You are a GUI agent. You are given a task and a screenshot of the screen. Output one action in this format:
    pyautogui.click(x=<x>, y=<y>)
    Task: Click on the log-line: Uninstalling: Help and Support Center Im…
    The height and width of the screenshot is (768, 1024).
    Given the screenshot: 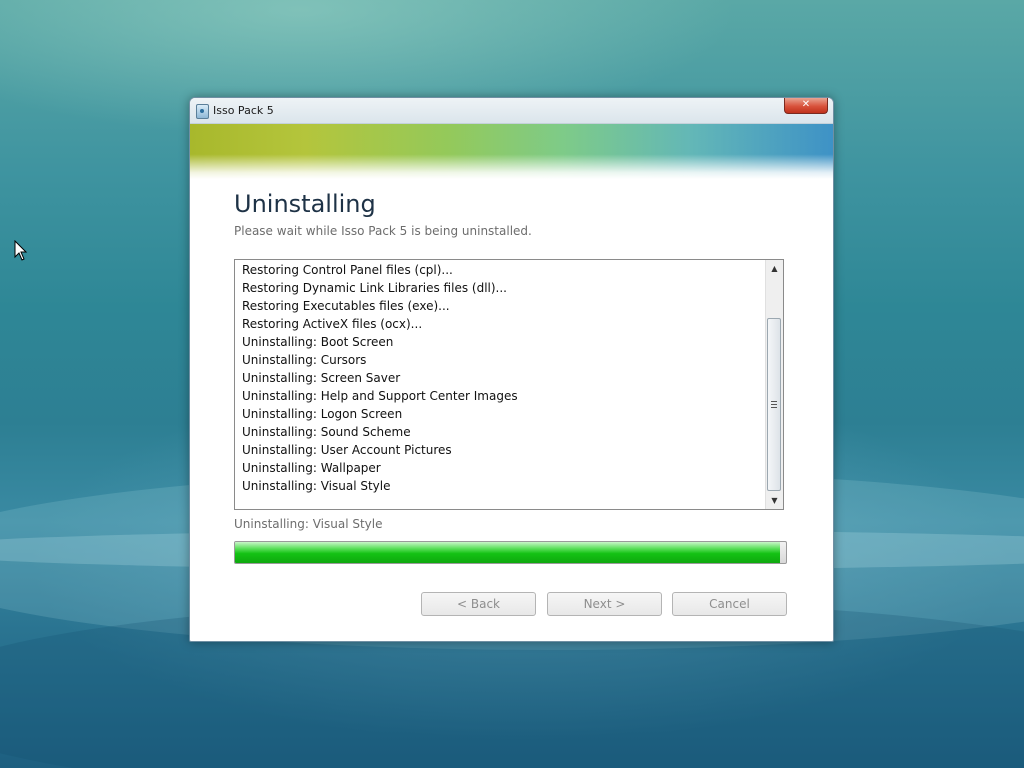 What is the action you would take?
    pyautogui.click(x=380, y=396)
    